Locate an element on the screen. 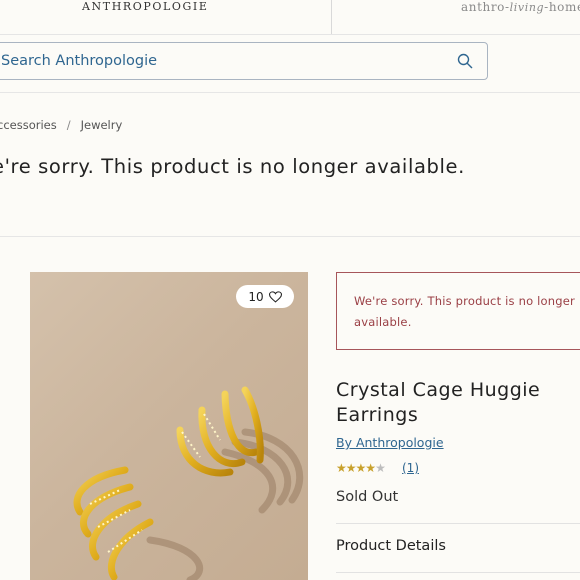  review-count-link: (1) is located at coordinates (410, 468).